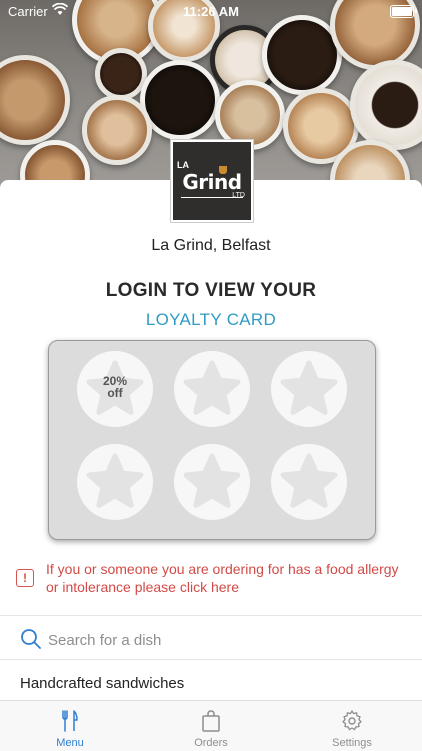 The height and width of the screenshot is (751, 422). I want to click on logo-text-top: LA, so click(183, 165).